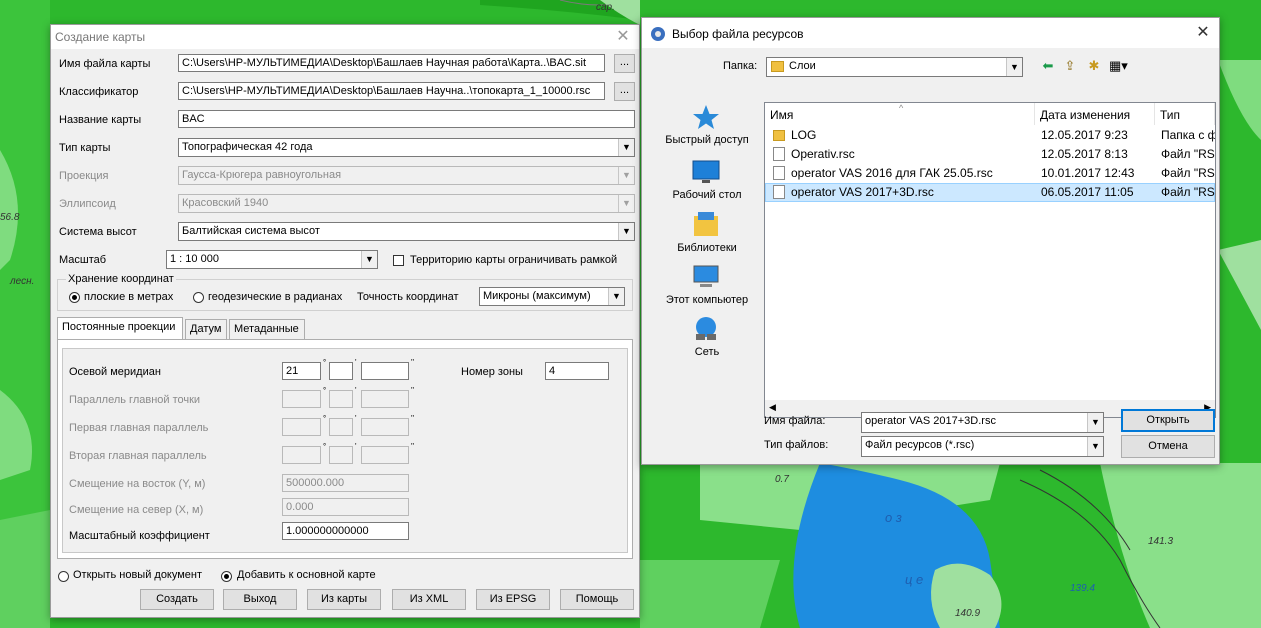  Describe the element at coordinates (99, 92) in the screenshot. I see `classifier-label: Классификатор` at that location.